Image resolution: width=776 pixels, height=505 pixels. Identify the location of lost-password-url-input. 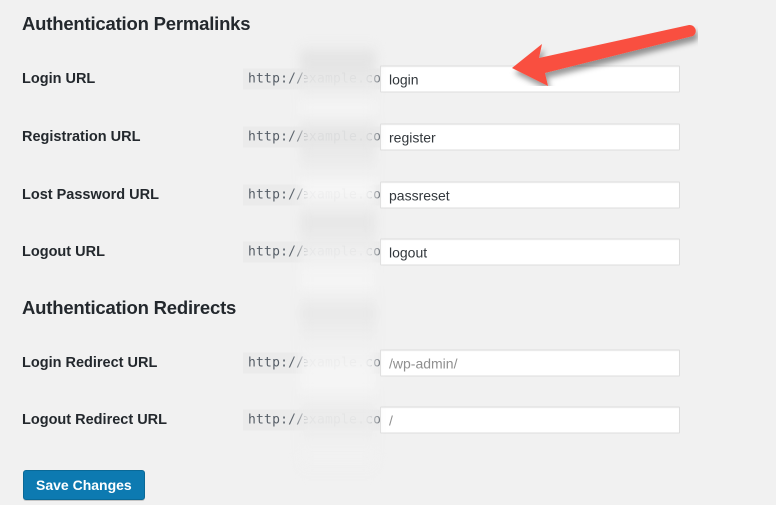
(530, 195).